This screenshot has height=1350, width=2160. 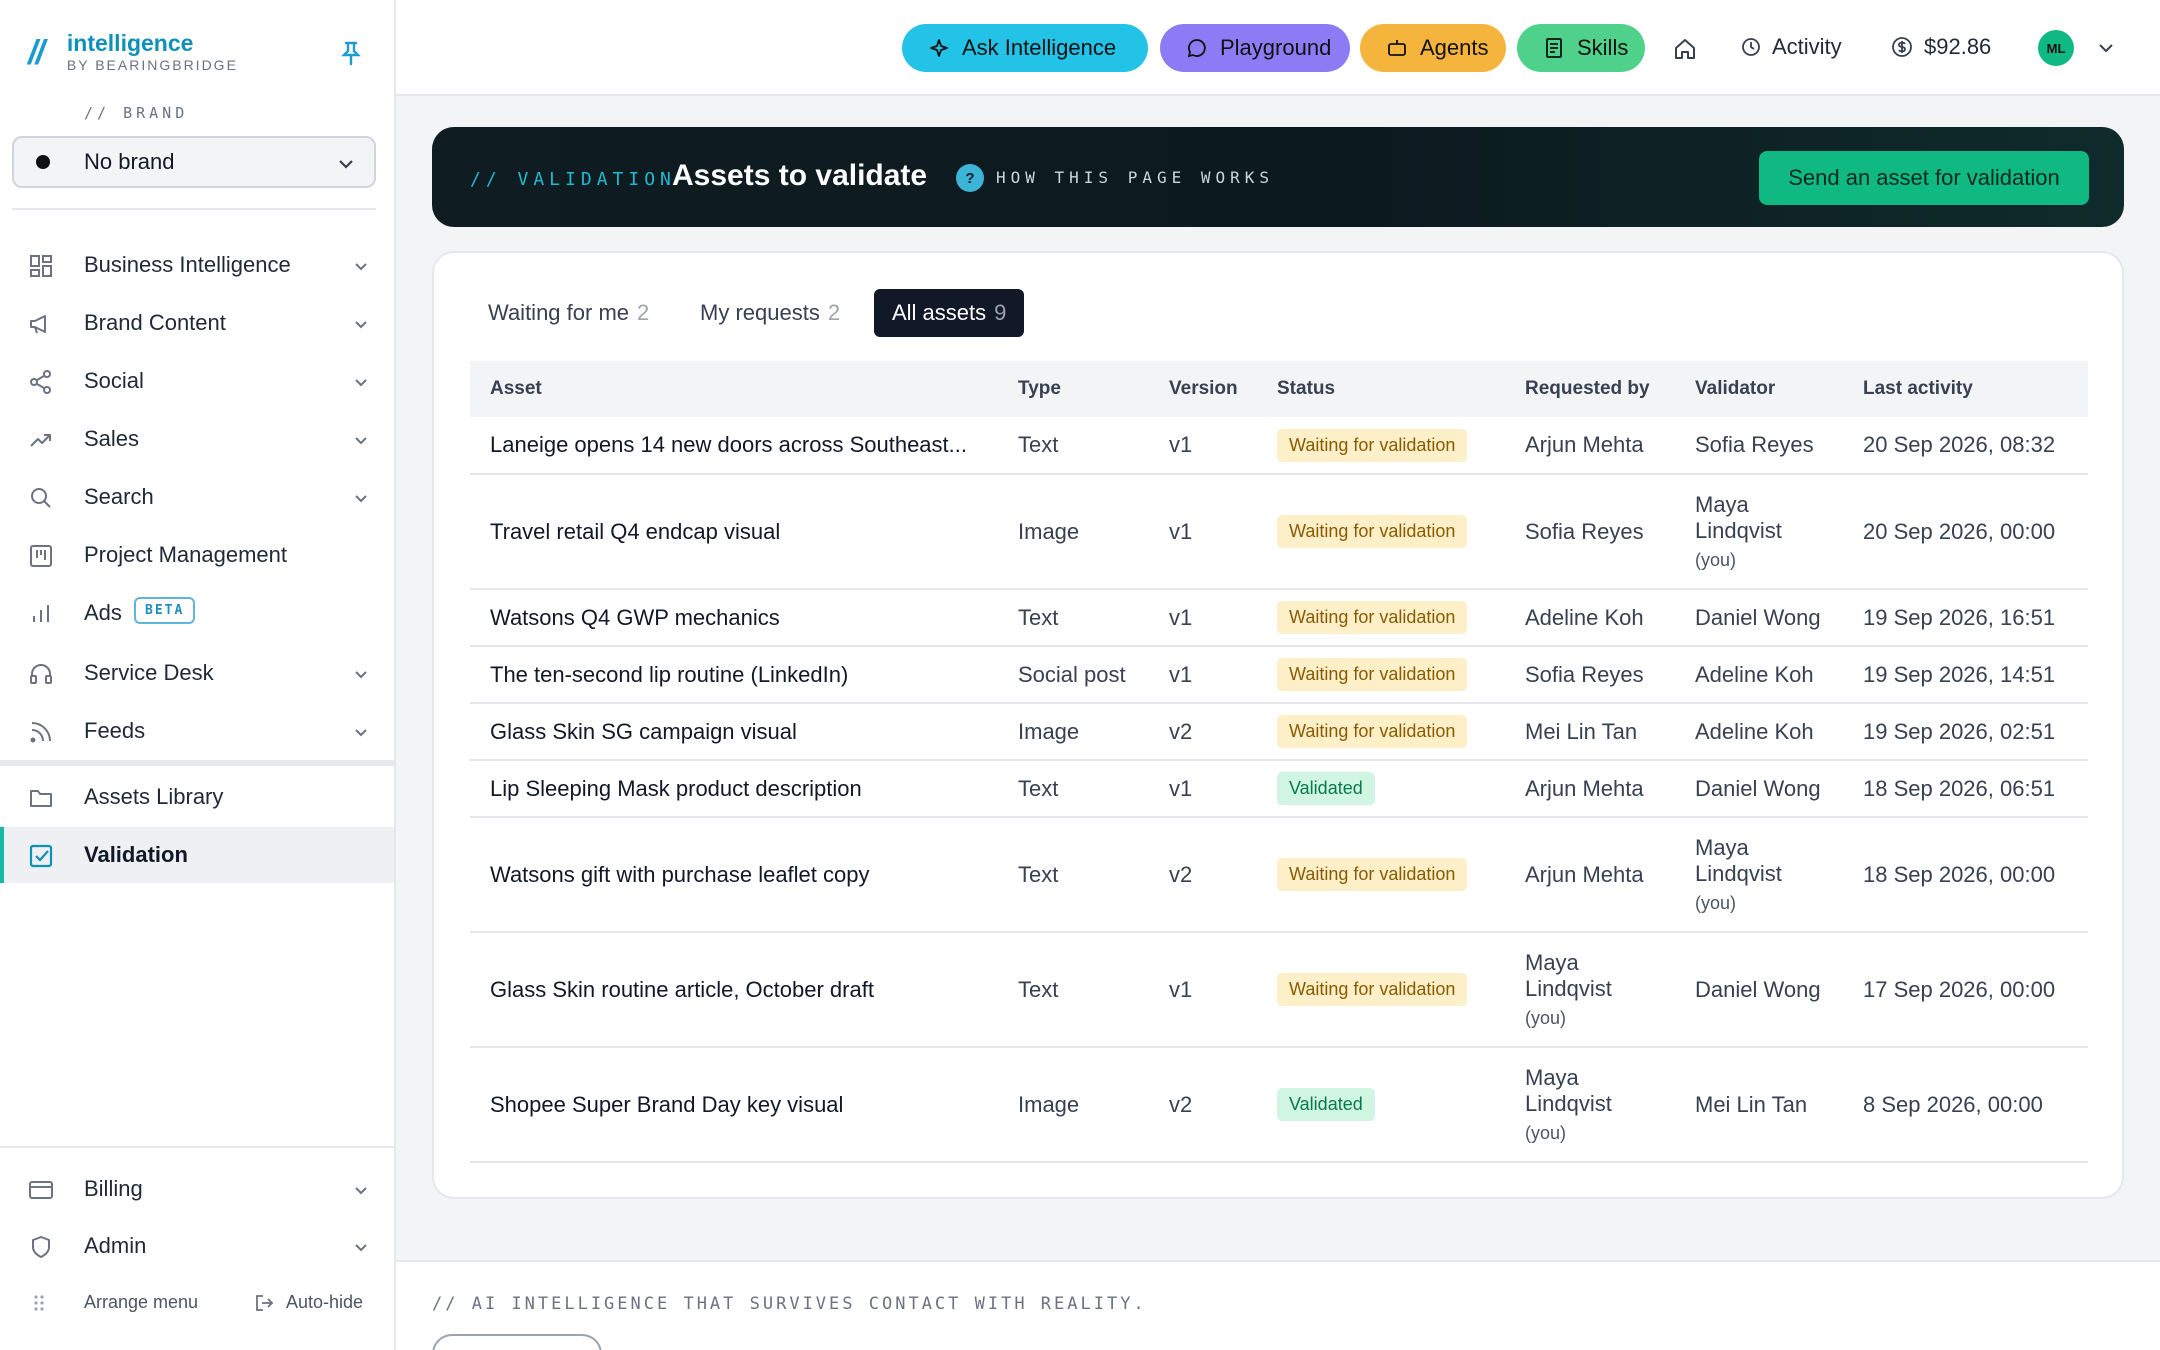 I want to click on app-name: intelligence, so click(x=130, y=43).